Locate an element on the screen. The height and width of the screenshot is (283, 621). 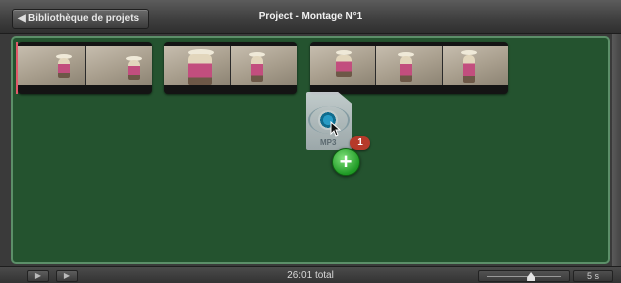
playhead is located at coordinates (17, 68).